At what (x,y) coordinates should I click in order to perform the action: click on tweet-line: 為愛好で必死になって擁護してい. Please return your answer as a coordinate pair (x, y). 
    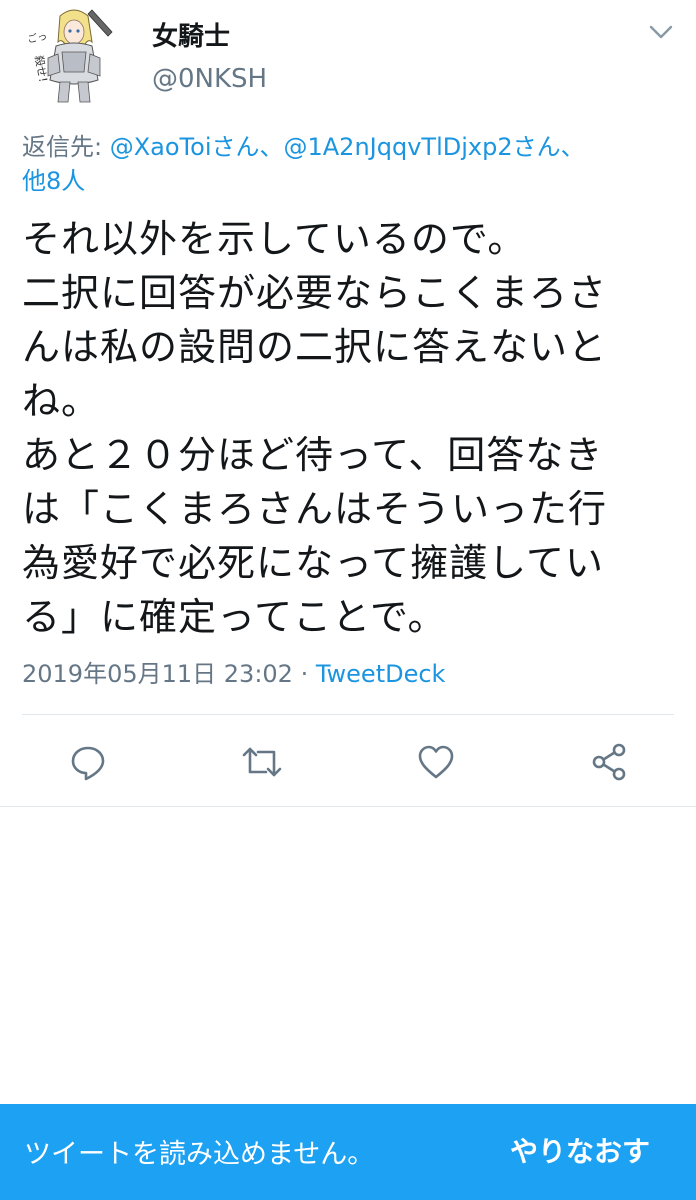
    Looking at the image, I should click on (313, 563).